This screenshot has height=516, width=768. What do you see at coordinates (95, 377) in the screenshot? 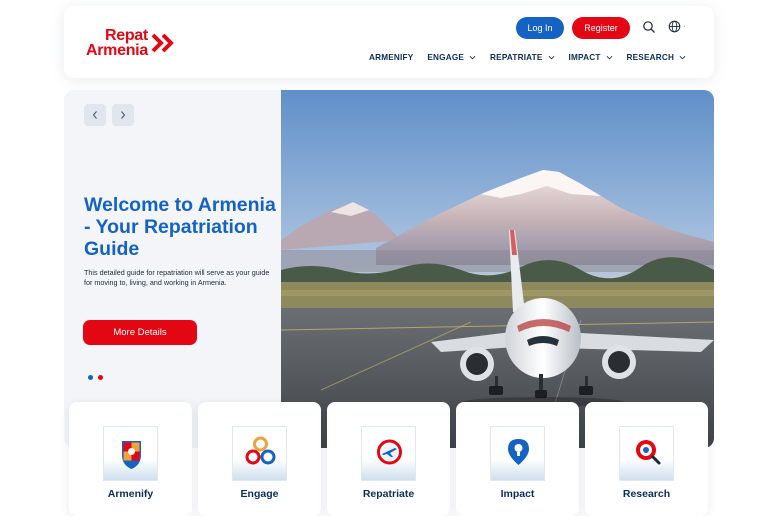
I see `slider-dots` at bounding box center [95, 377].